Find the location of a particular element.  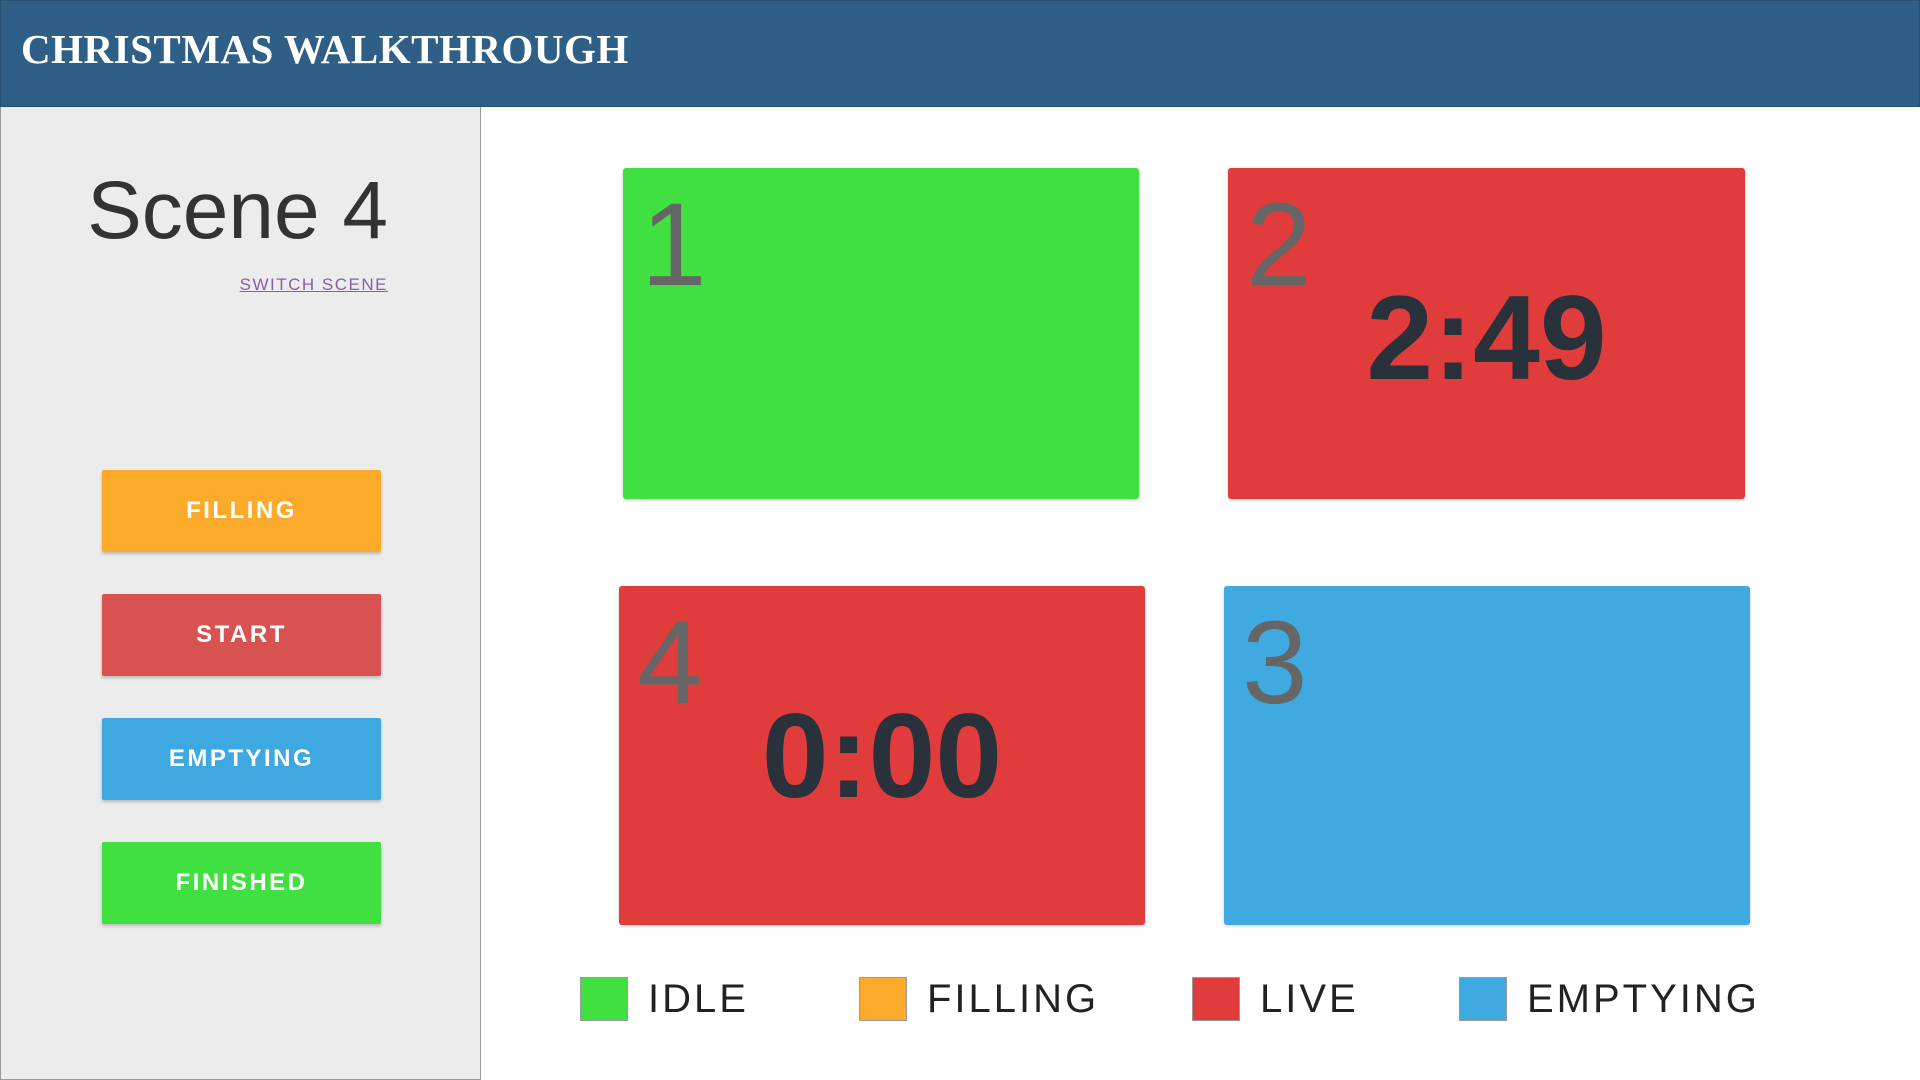

start-button: START is located at coordinates (241, 635).